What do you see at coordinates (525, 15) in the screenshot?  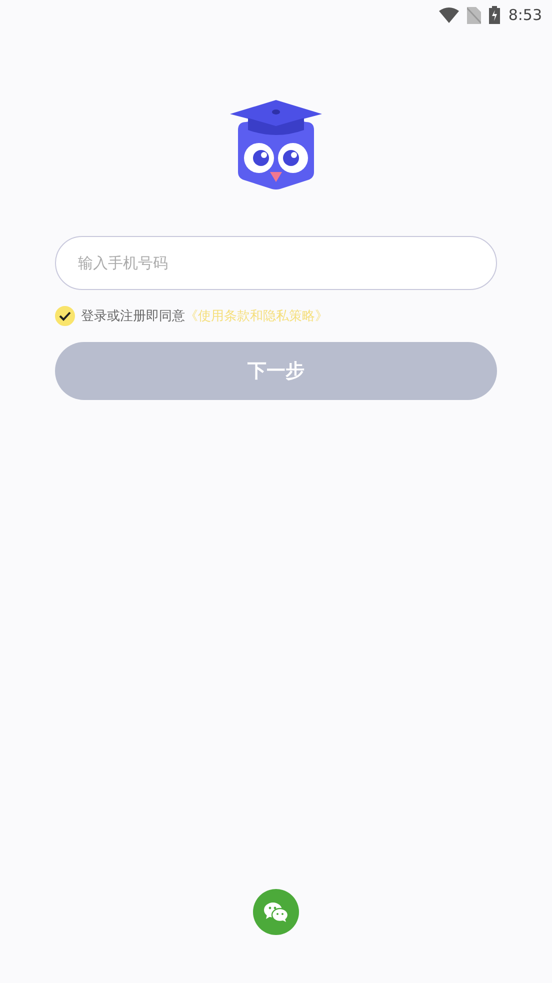 I see `clock-time: 8:53` at bounding box center [525, 15].